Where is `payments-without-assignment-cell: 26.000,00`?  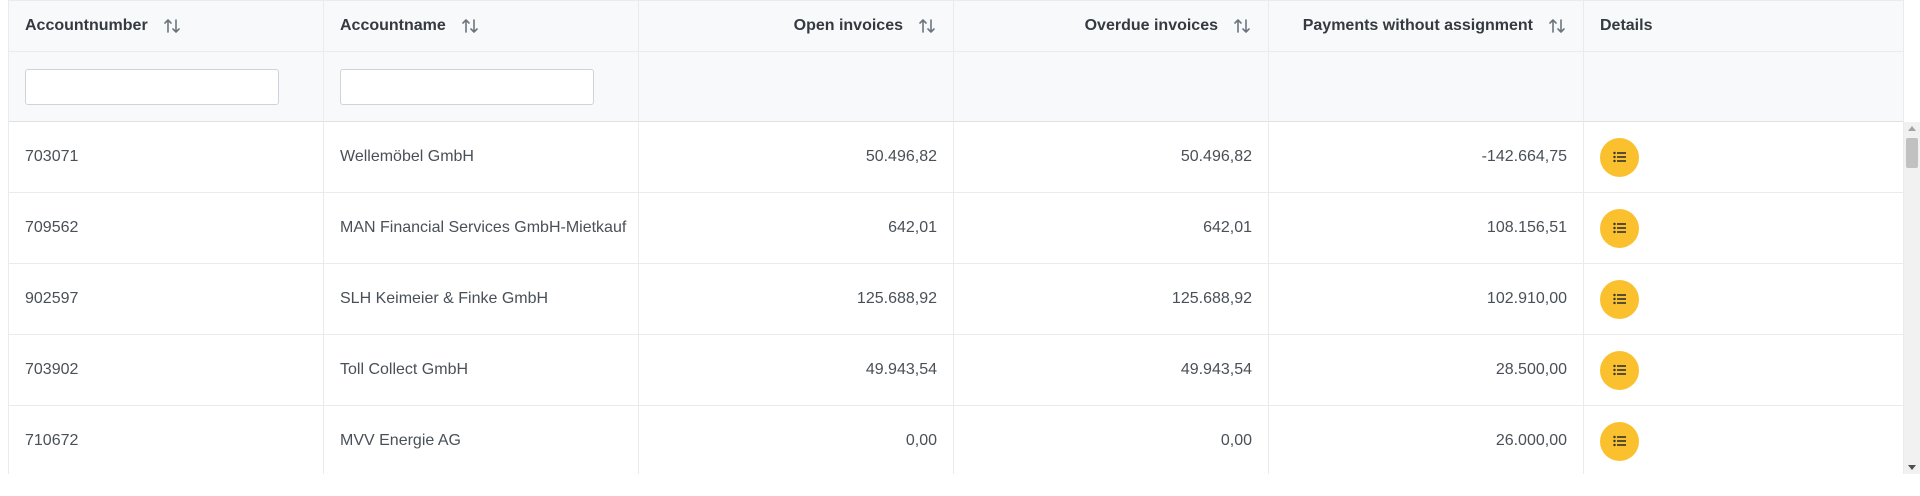
payments-without-assignment-cell: 26.000,00 is located at coordinates (1426, 440).